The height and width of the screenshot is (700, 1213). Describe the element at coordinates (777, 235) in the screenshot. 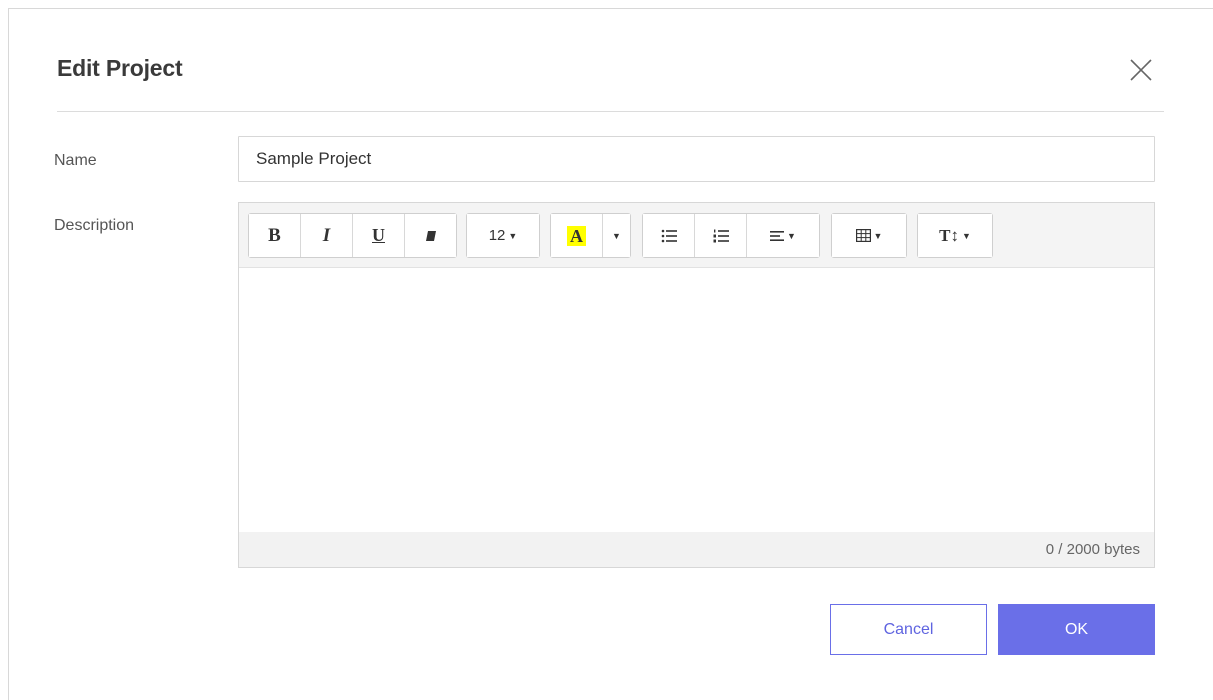

I see `align-left-icon` at that location.